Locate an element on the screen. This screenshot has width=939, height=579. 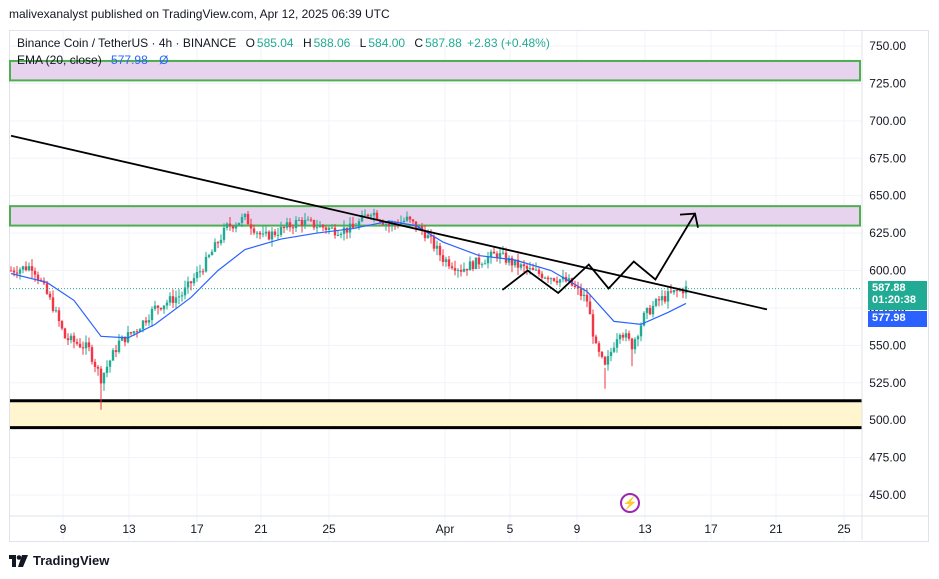
footer-brand: TradingView is located at coordinates (59, 560).